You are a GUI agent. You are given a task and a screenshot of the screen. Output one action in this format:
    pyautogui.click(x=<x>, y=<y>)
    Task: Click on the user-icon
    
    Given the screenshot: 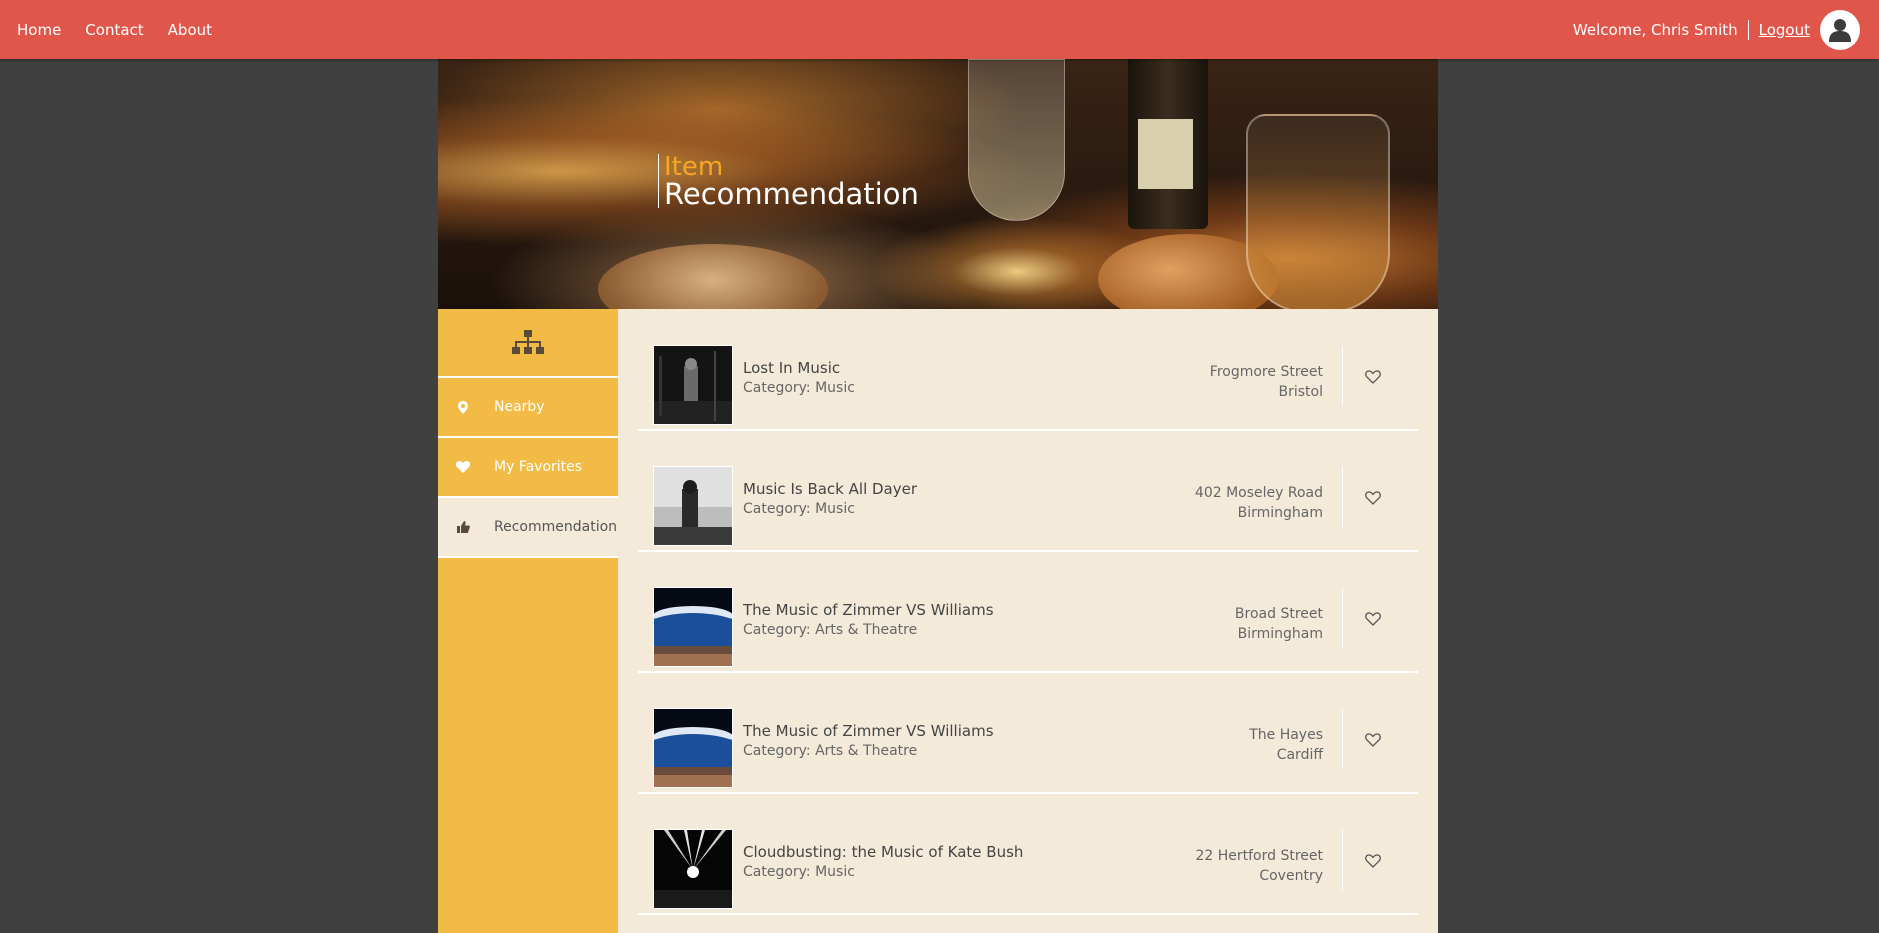 What is the action you would take?
    pyautogui.click(x=1840, y=30)
    